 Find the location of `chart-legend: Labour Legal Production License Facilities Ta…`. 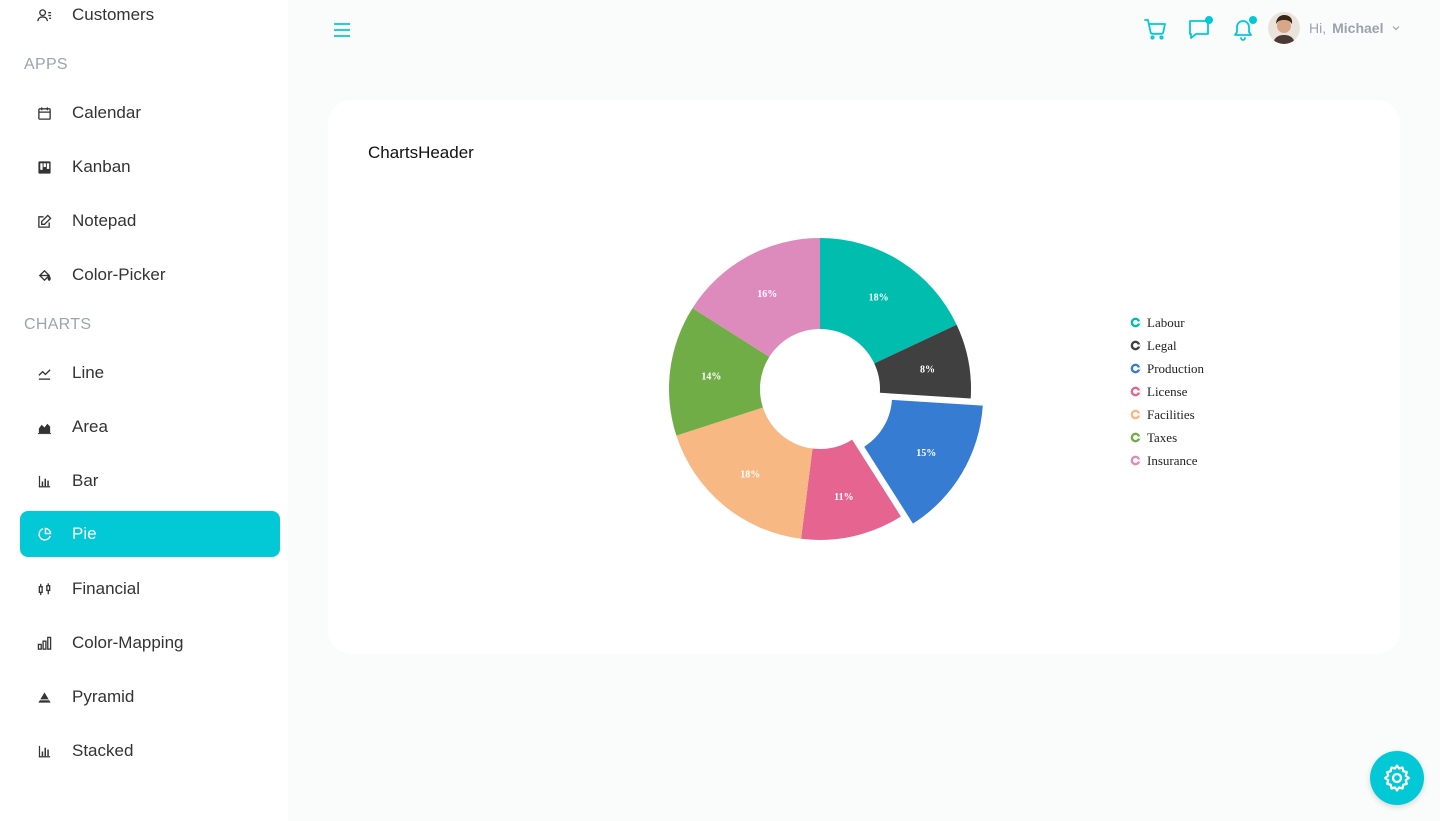

chart-legend: Labour Legal Production License Facilities Ta… is located at coordinates (1167, 391).